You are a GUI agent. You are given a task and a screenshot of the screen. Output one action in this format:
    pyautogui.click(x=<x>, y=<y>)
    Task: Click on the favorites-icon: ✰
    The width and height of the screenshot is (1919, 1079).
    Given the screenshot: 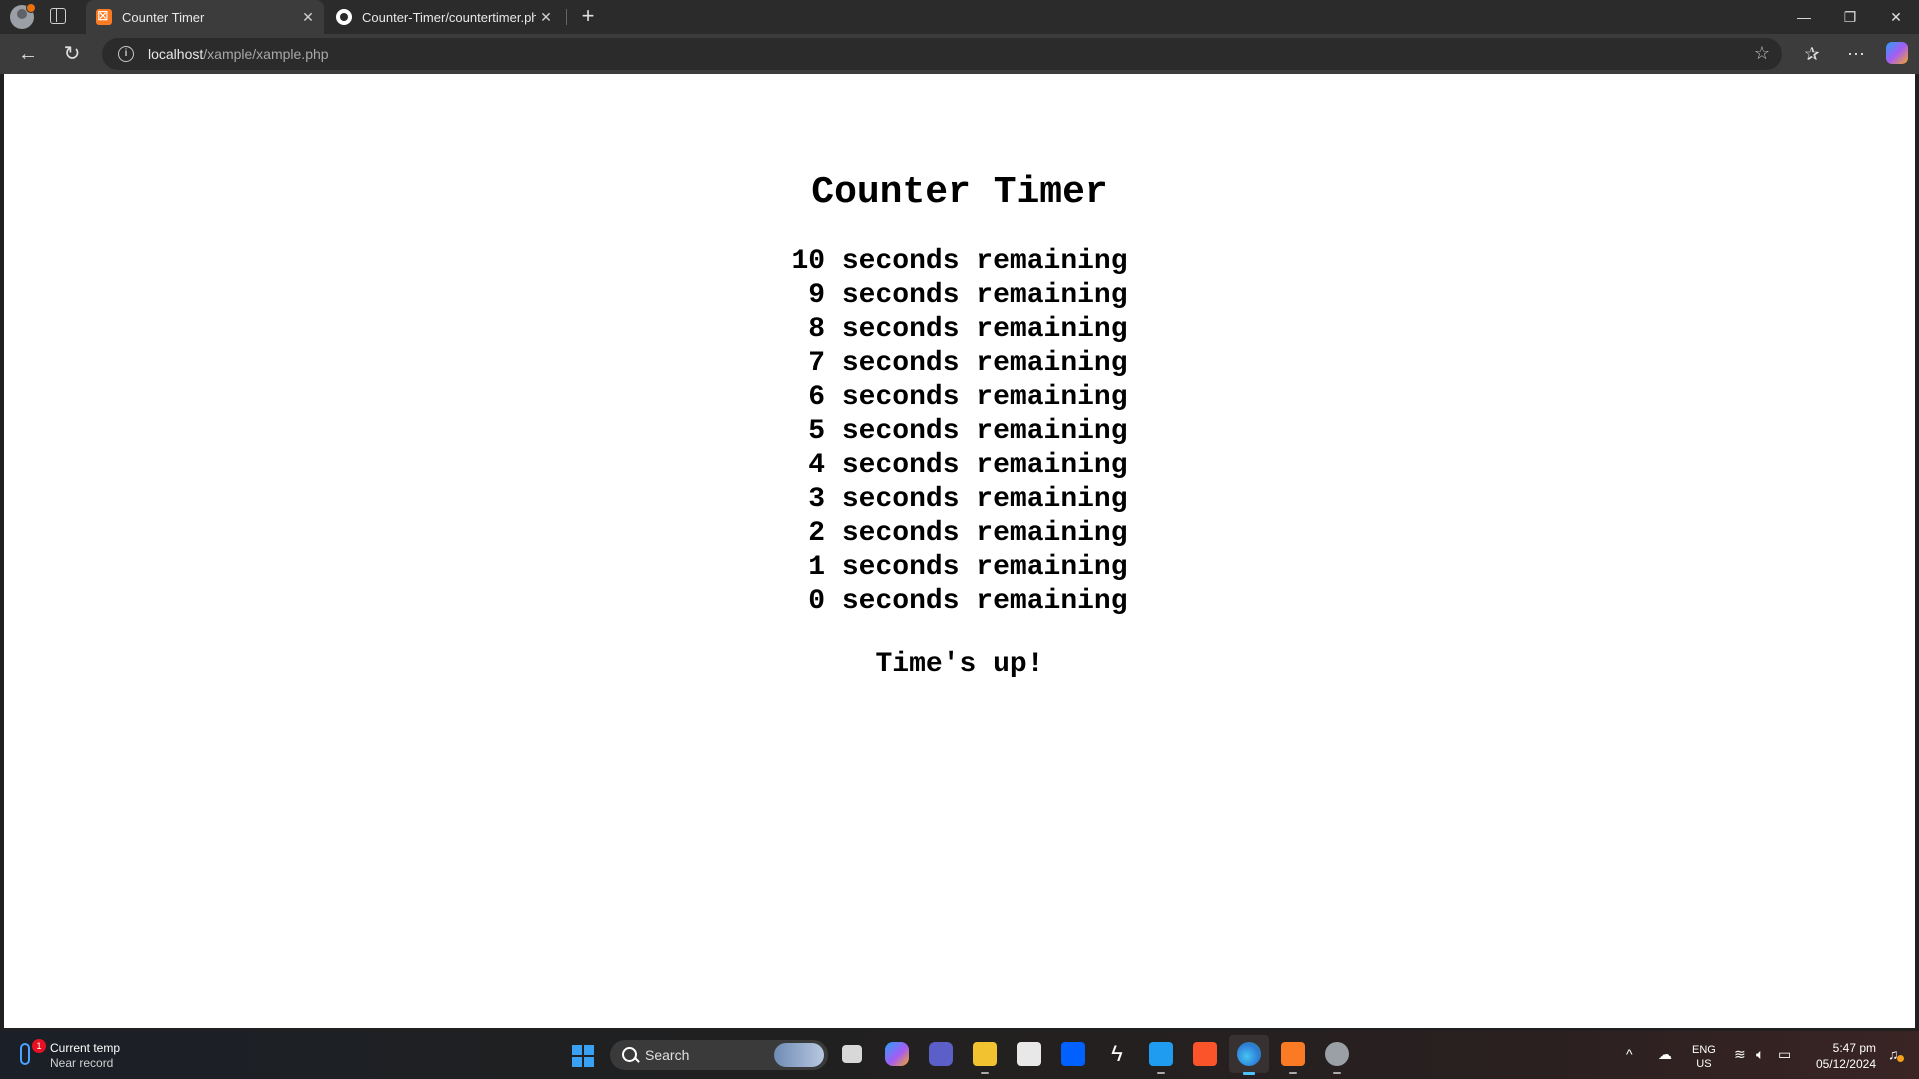 What is the action you would take?
    pyautogui.click(x=1812, y=54)
    